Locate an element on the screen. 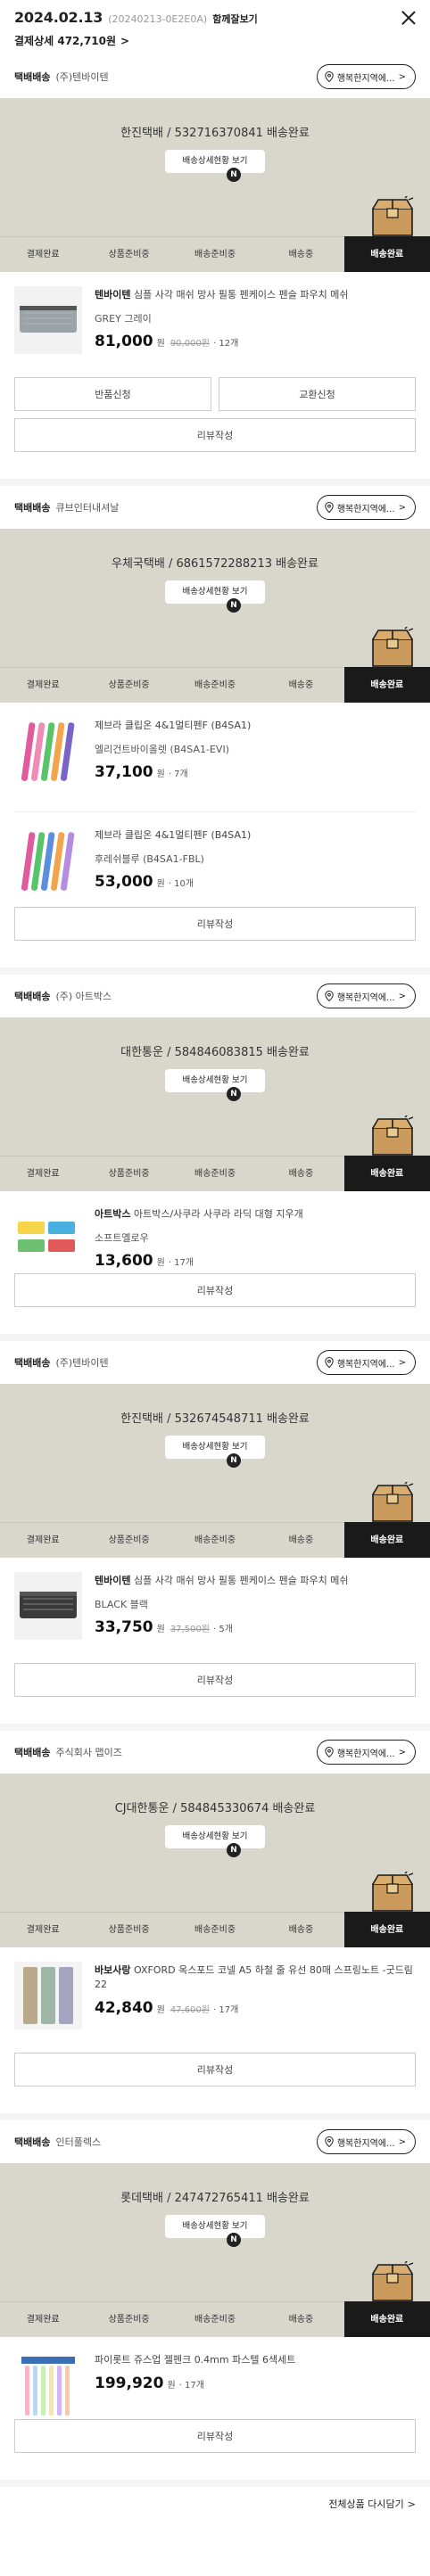 The height and width of the screenshot is (2576, 430). step-5: 배송완료 is located at coordinates (387, 254).